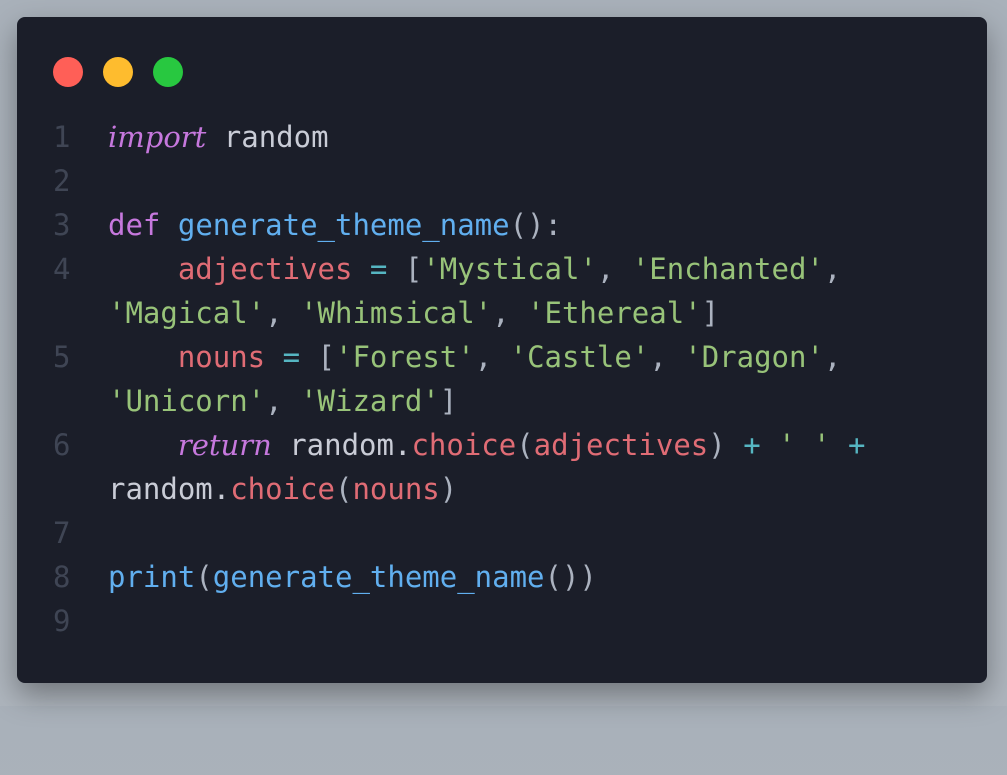  What do you see at coordinates (396, 313) in the screenshot?
I see `string: 'Whimsical'` at bounding box center [396, 313].